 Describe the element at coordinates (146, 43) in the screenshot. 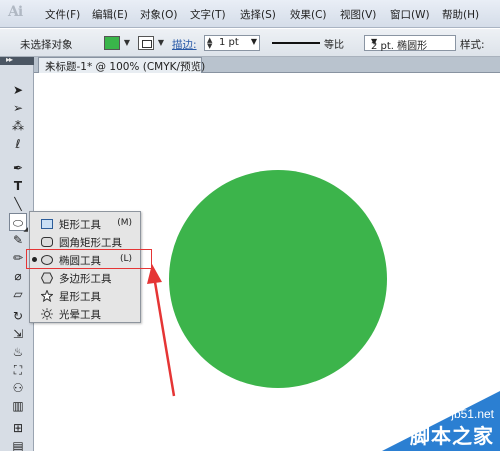

I see `stroke-swatch` at that location.